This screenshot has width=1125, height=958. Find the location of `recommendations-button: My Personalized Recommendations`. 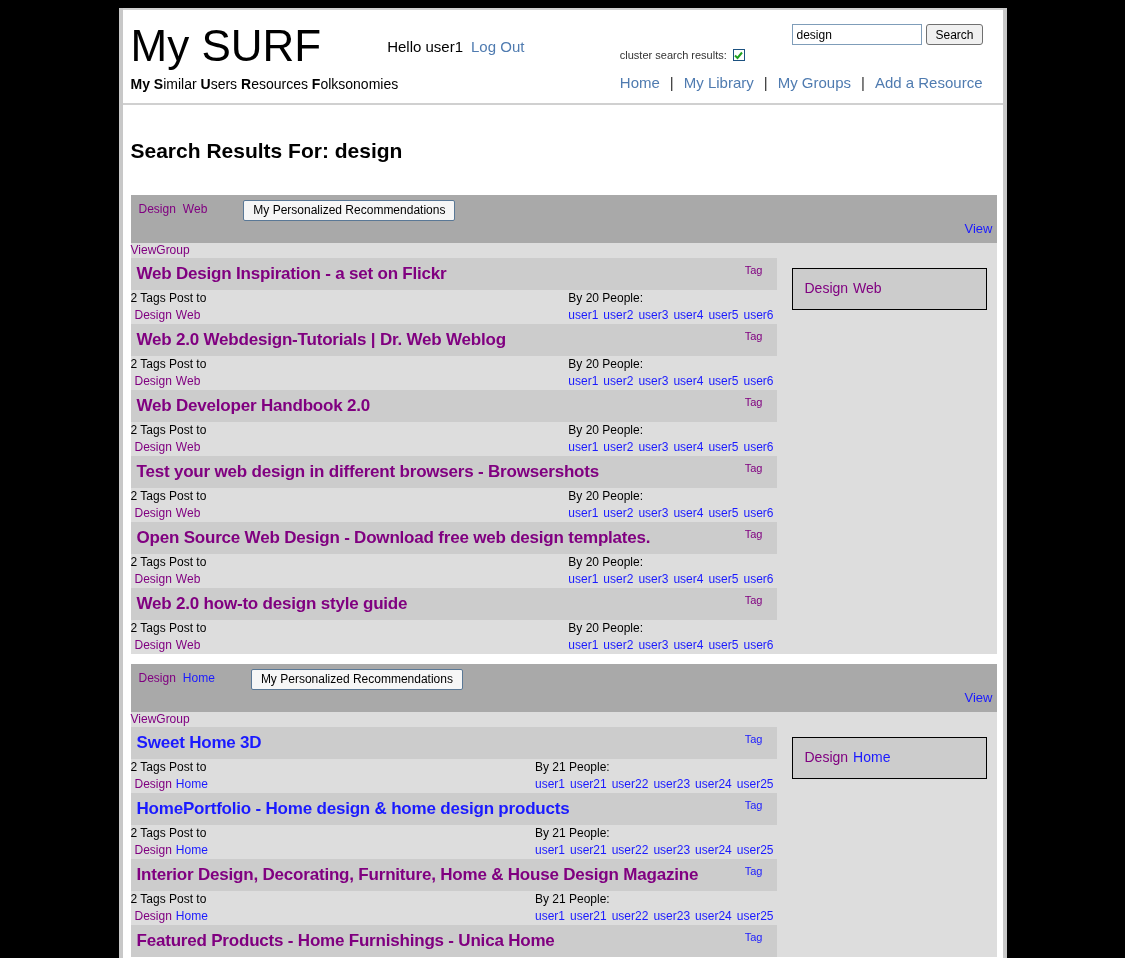

recommendations-button: My Personalized Recommendations is located at coordinates (349, 210).